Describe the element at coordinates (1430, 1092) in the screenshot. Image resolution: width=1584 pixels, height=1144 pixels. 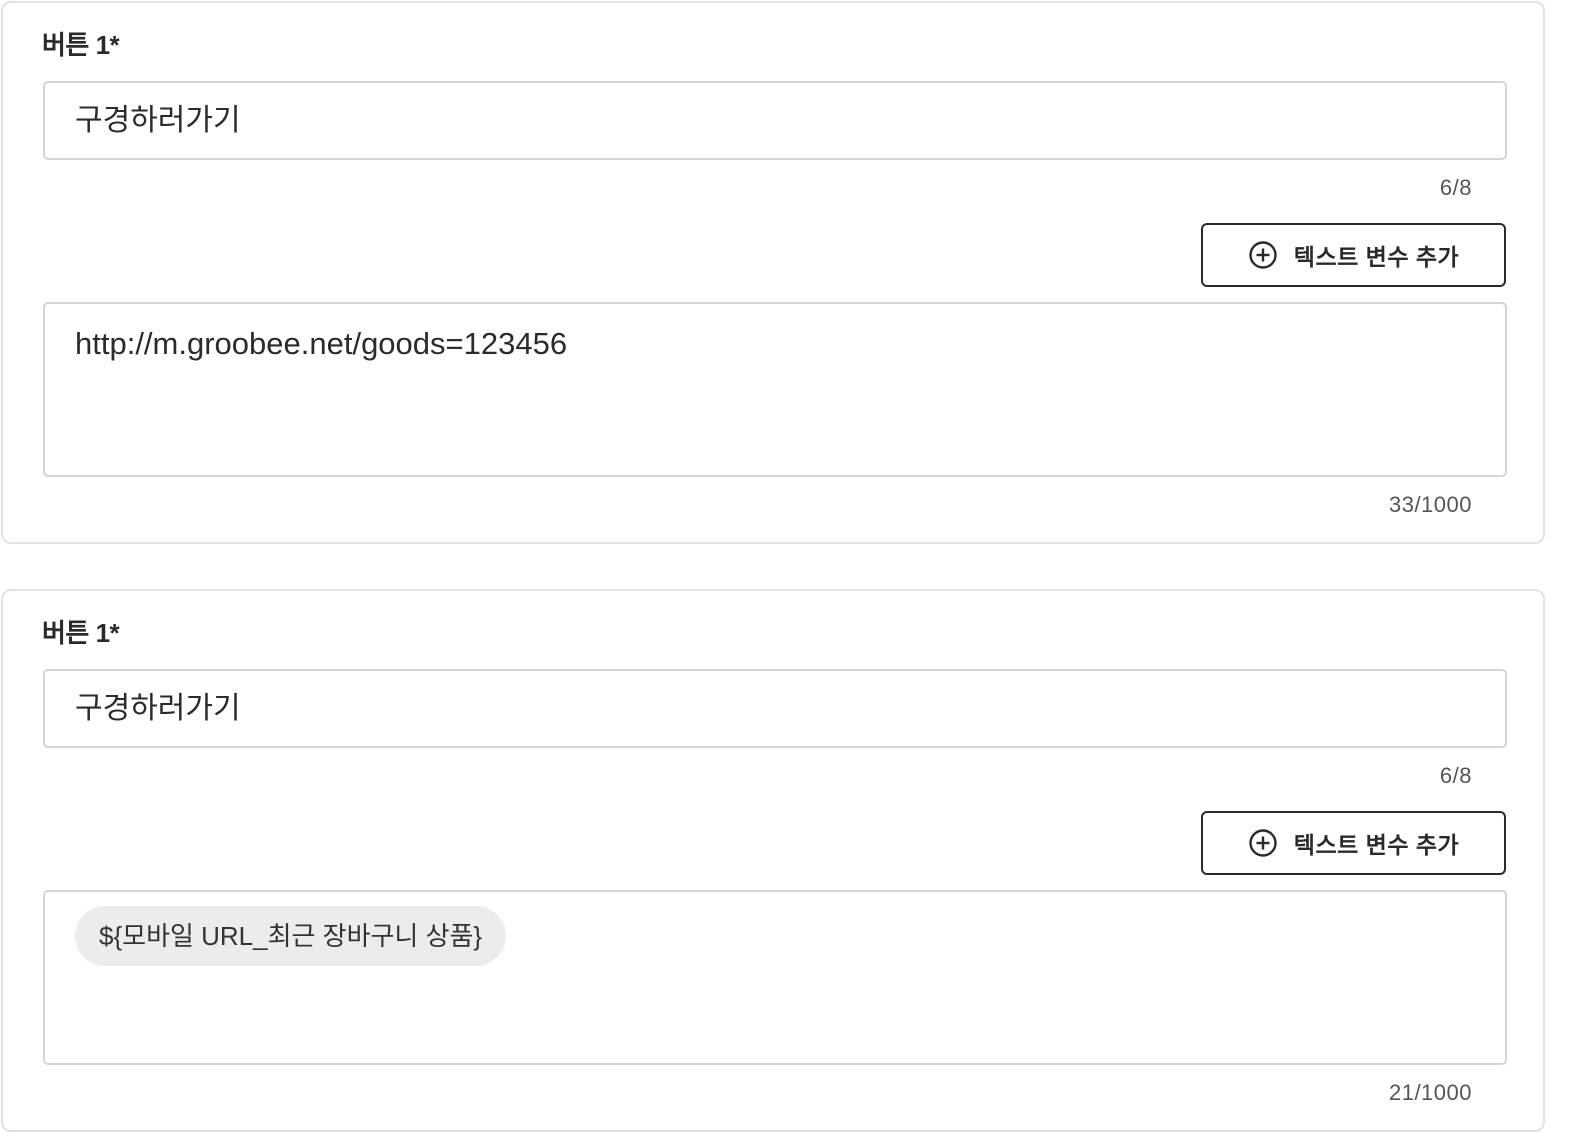
I see `button-url-counter: 21/1000` at that location.